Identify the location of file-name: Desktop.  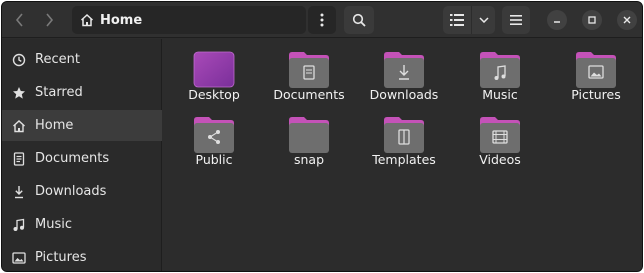
(214, 94).